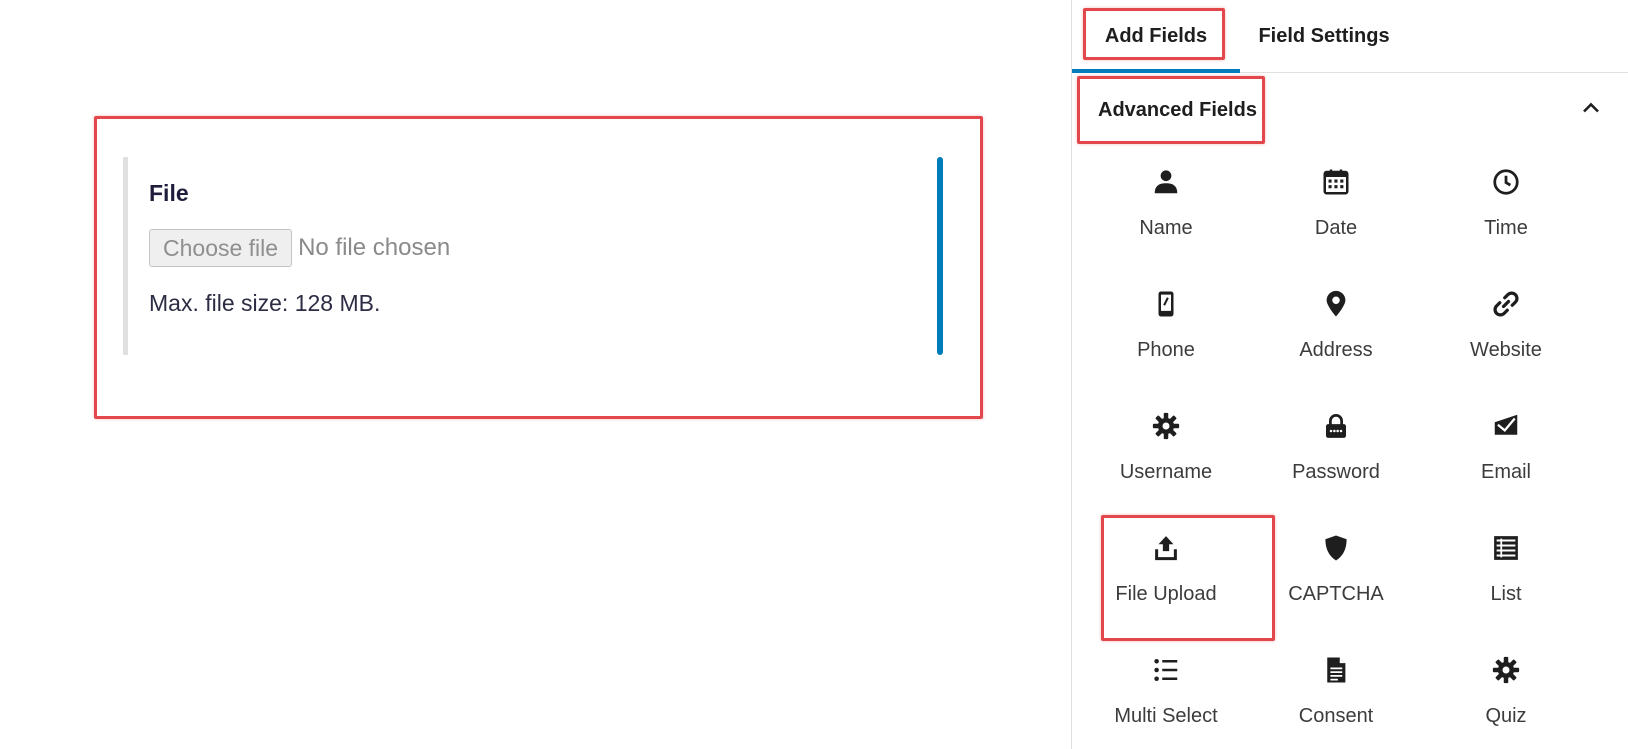 Image resolution: width=1628 pixels, height=749 pixels. What do you see at coordinates (1336, 182) in the screenshot?
I see `calendar-icon` at bounding box center [1336, 182].